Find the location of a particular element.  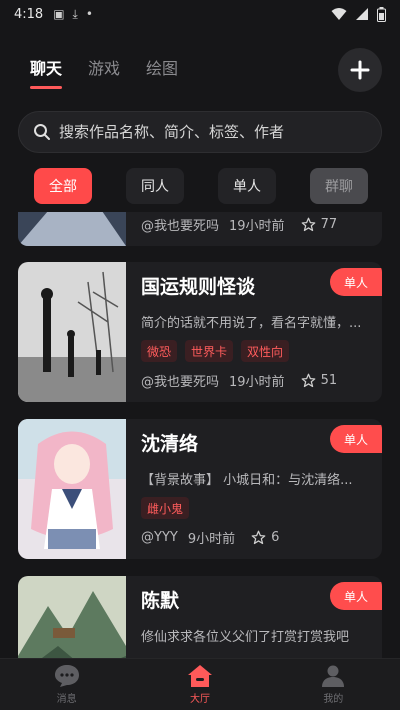

work-meta: @我也要死吗 19小时前 51 is located at coordinates (239, 380).